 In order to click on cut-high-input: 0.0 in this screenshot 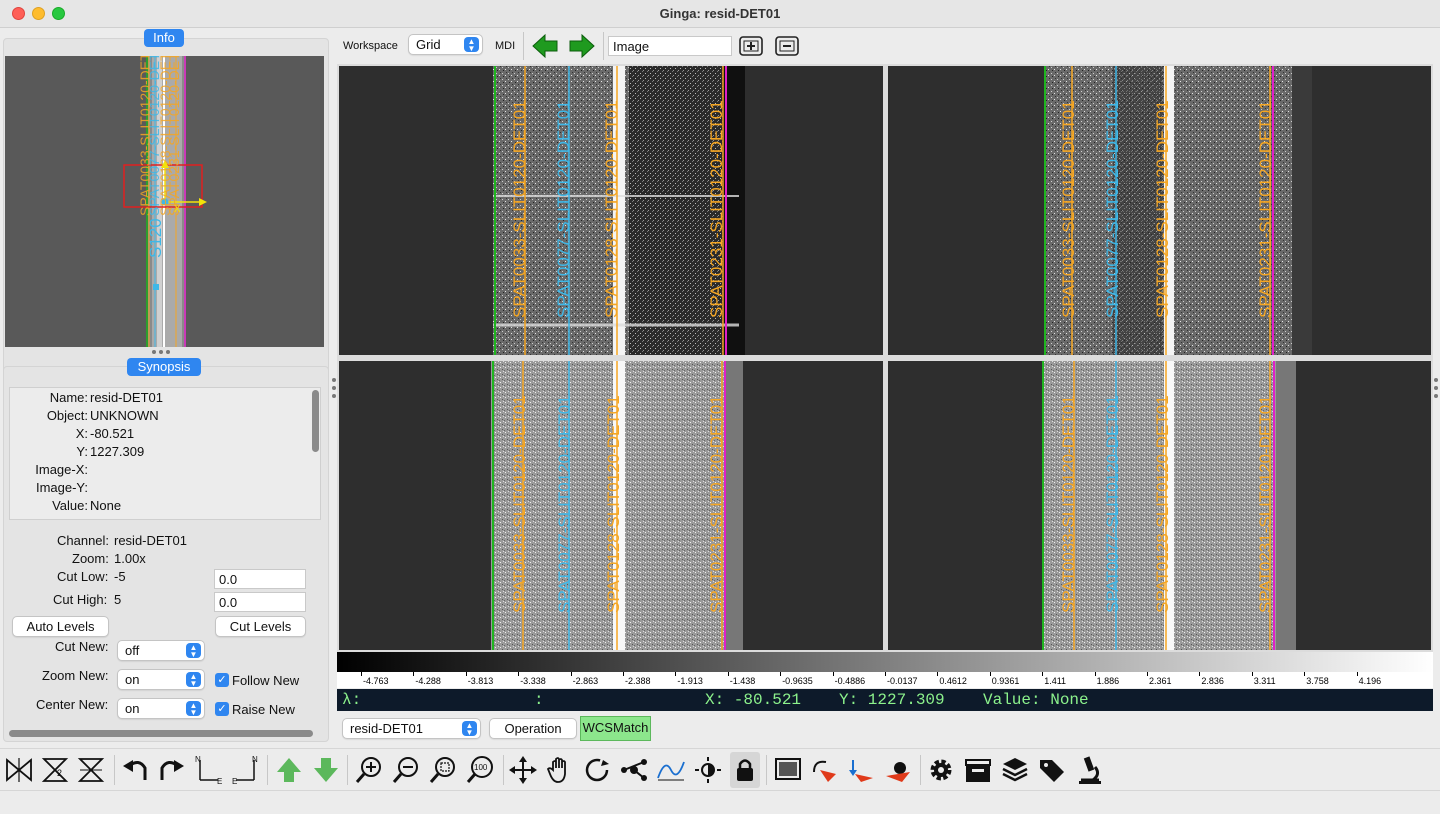, I will do `click(260, 602)`.